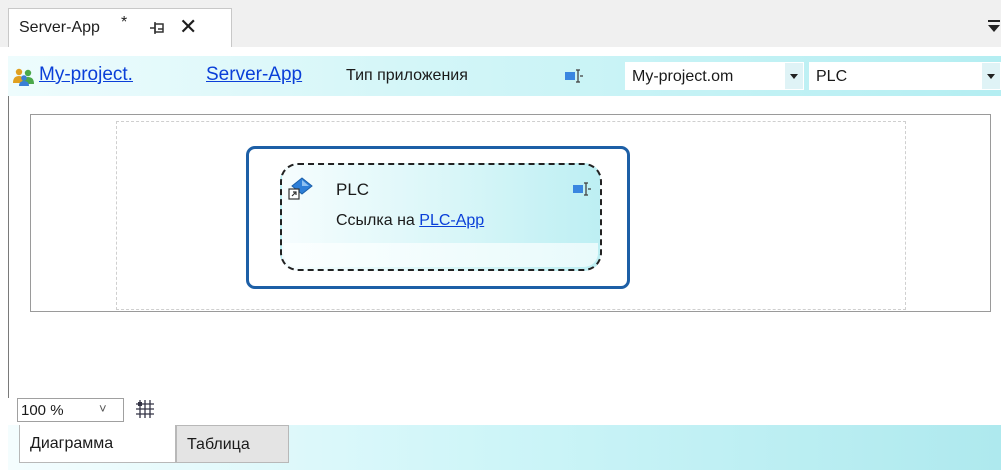  I want to click on tab-diagram: Диаграмма, so click(97, 444).